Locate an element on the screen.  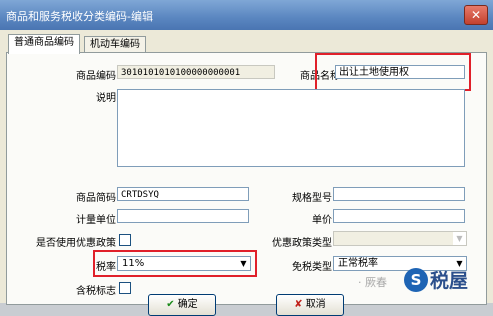
spec-model-label: 规格型号 is located at coordinates (312, 198).